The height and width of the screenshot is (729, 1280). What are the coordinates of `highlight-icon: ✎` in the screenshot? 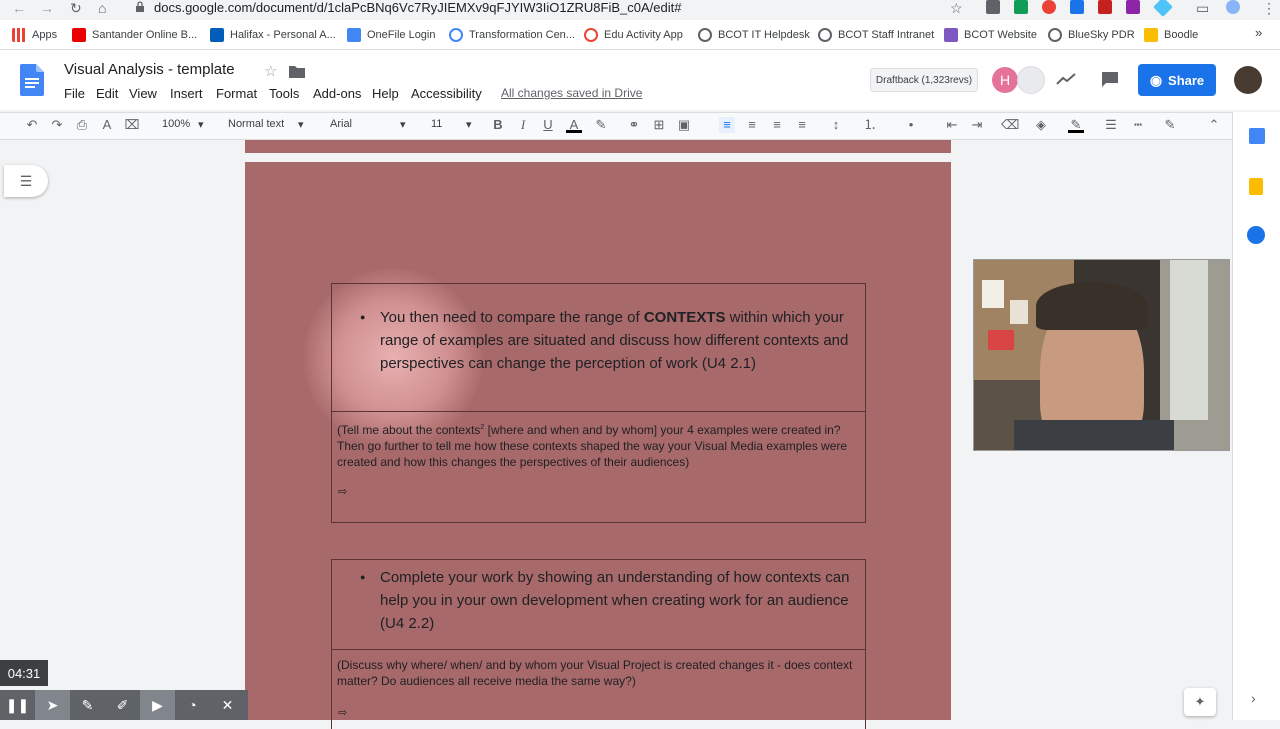 It's located at (601, 125).